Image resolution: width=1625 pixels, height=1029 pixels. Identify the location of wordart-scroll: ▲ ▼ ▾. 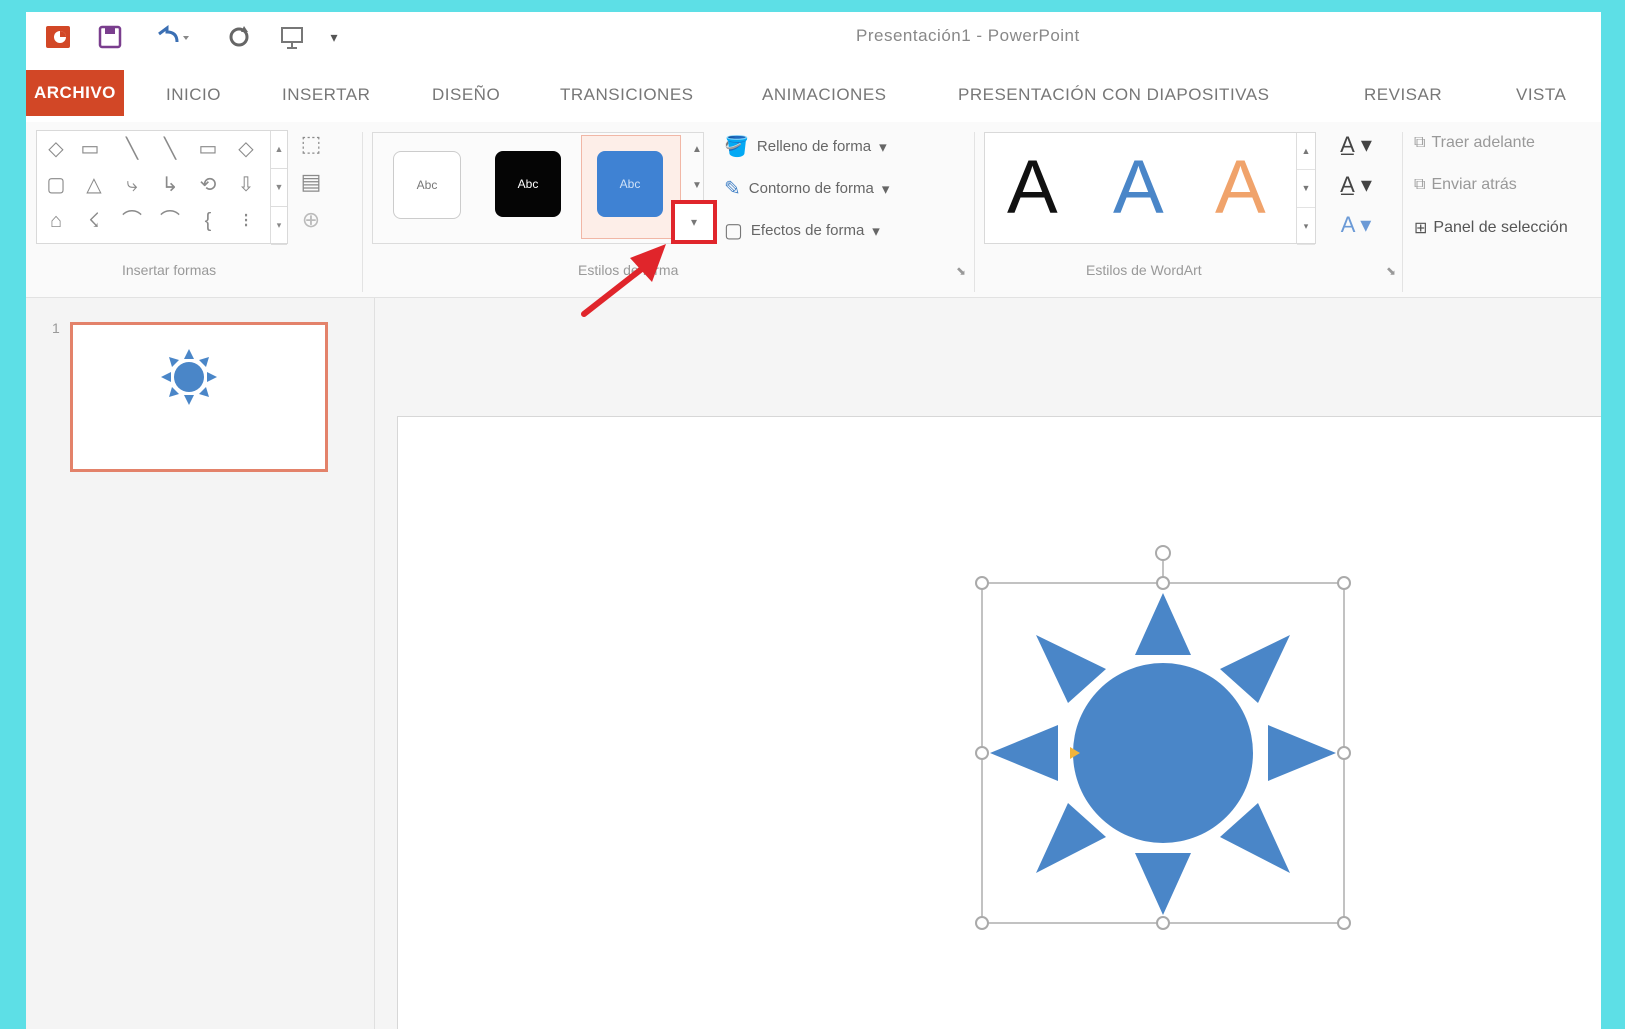
(1305, 189).